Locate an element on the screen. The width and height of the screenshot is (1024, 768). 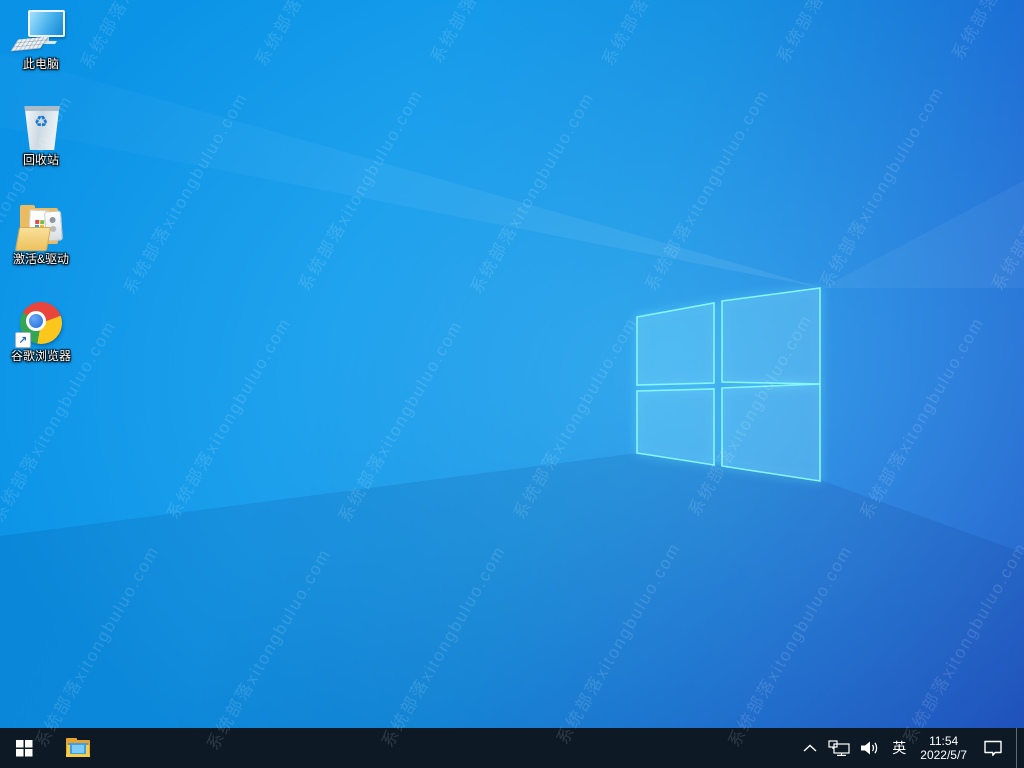
file-explorer-button is located at coordinates (78, 748).